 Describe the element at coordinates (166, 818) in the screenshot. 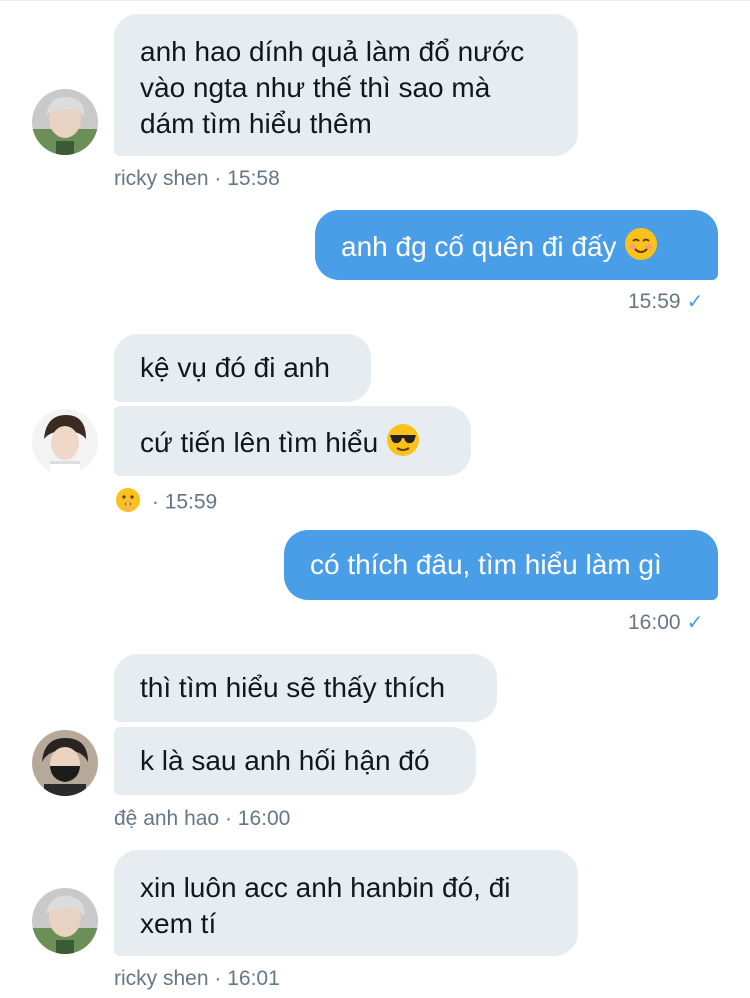

I see `sender-name: đệ anh hao` at that location.